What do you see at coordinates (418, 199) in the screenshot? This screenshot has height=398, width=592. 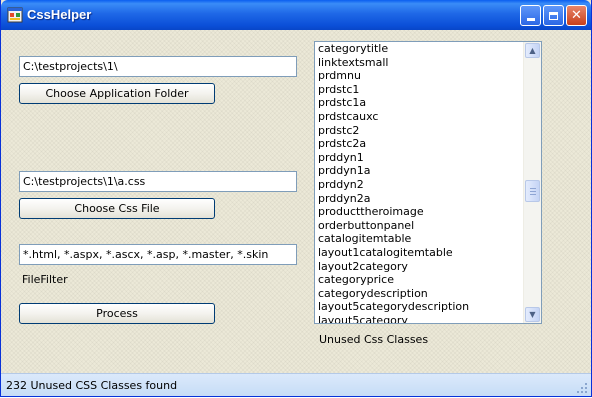 I see `list-item: prddyn2a` at bounding box center [418, 199].